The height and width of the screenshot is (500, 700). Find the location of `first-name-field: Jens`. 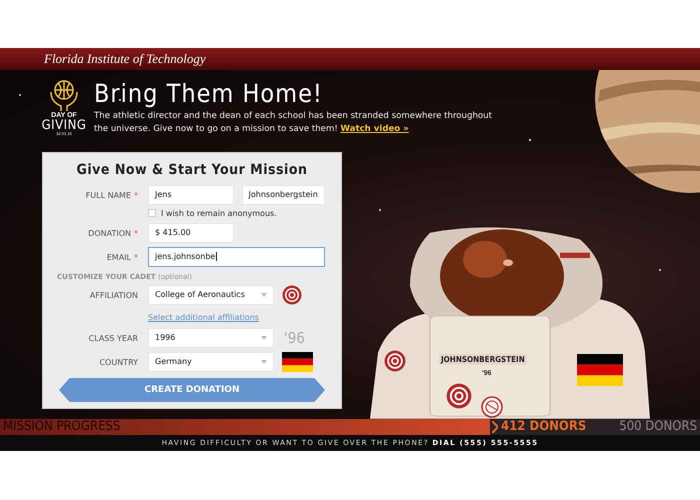

first-name-field: Jens is located at coordinates (191, 195).